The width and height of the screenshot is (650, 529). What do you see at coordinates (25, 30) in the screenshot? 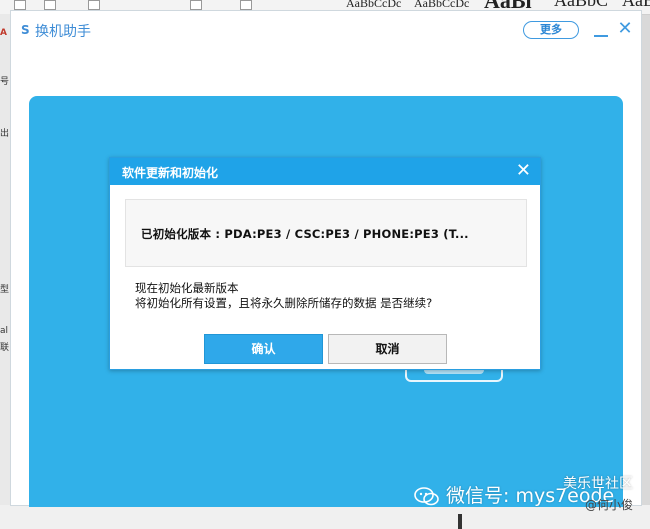
I see `app-logo-icon: S` at bounding box center [25, 30].